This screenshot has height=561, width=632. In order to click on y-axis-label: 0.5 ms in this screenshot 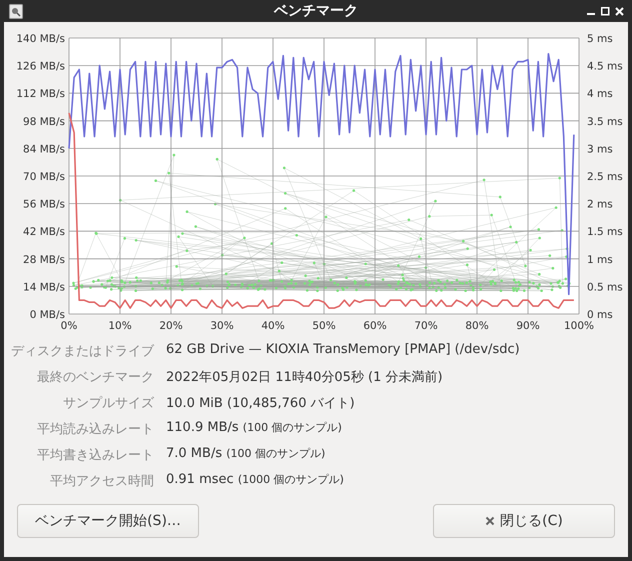, I will do `click(605, 287)`.